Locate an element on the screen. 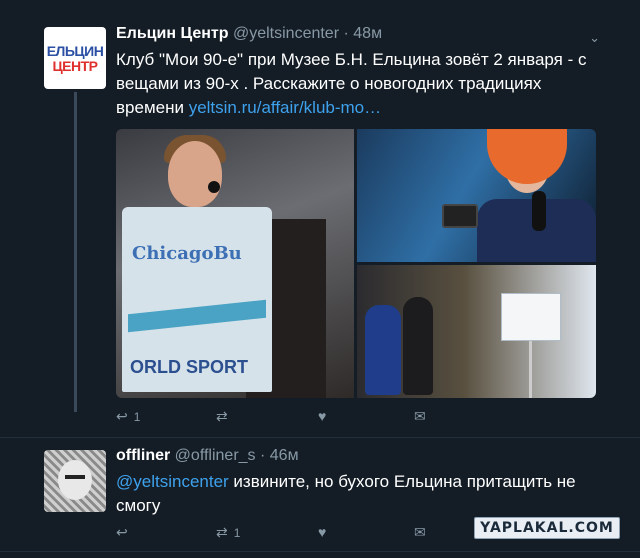  tweet-header: offliner @offliner_s · 46м is located at coordinates (207, 456).